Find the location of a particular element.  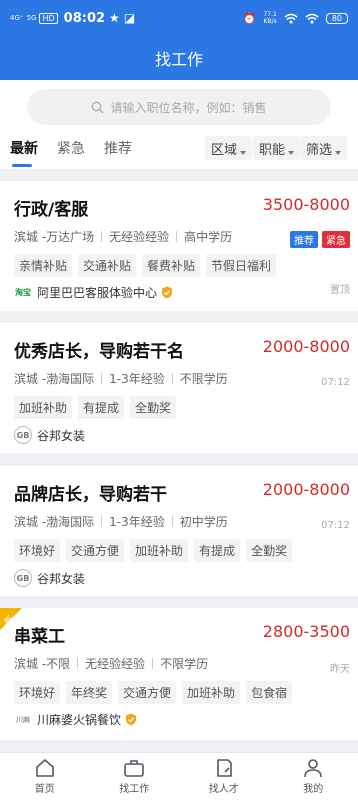

company-info: 淘宝 阿里巴巴客服体验中心 is located at coordinates (93, 292).